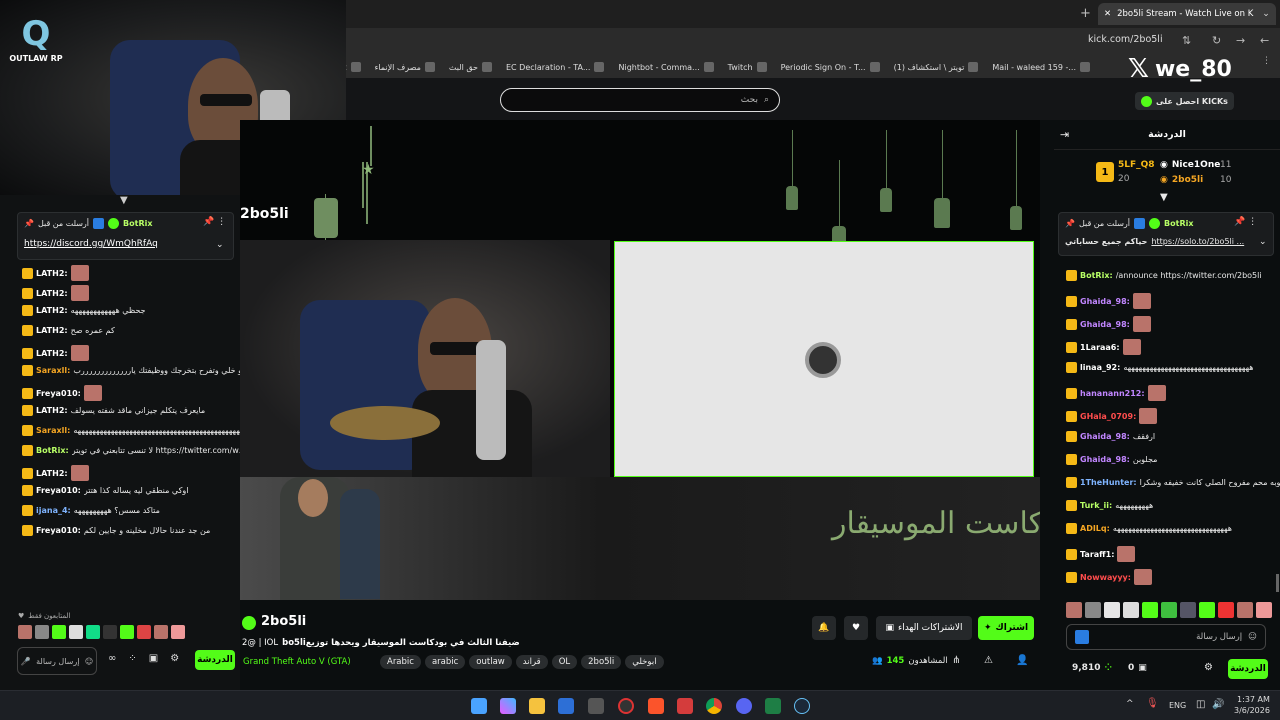 The height and width of the screenshot is (720, 1280). Describe the element at coordinates (936, 67) in the screenshot. I see `bookmark-item: (1) تويتر \ استكشاف` at that location.